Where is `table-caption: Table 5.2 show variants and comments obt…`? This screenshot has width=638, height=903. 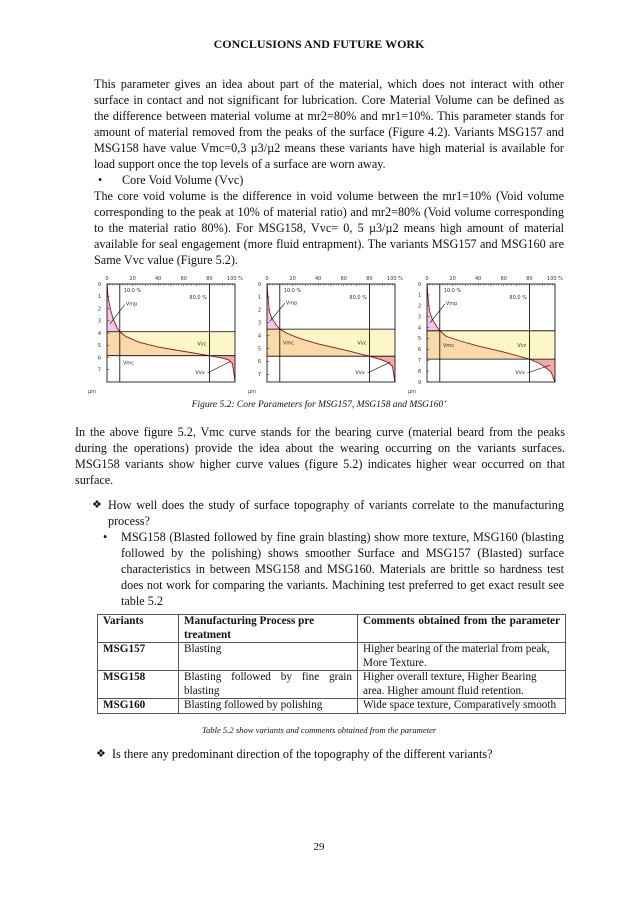 table-caption: Table 5.2 show variants and comments obt… is located at coordinates (319, 730).